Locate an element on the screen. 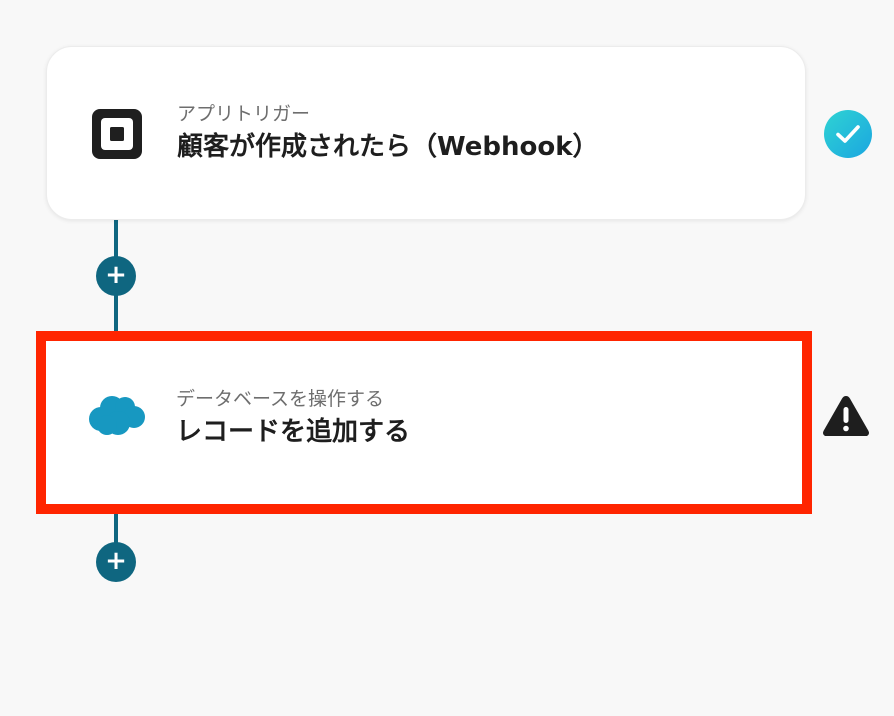  step-subtitle: アプリトリガー is located at coordinates (244, 114).